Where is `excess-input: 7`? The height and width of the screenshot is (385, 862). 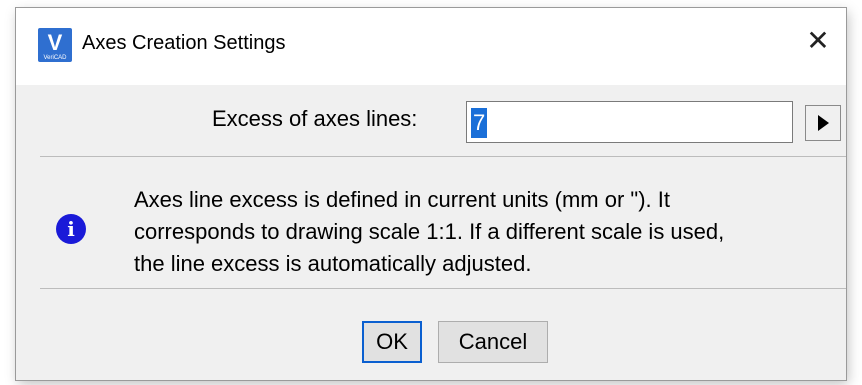 excess-input: 7 is located at coordinates (629, 122).